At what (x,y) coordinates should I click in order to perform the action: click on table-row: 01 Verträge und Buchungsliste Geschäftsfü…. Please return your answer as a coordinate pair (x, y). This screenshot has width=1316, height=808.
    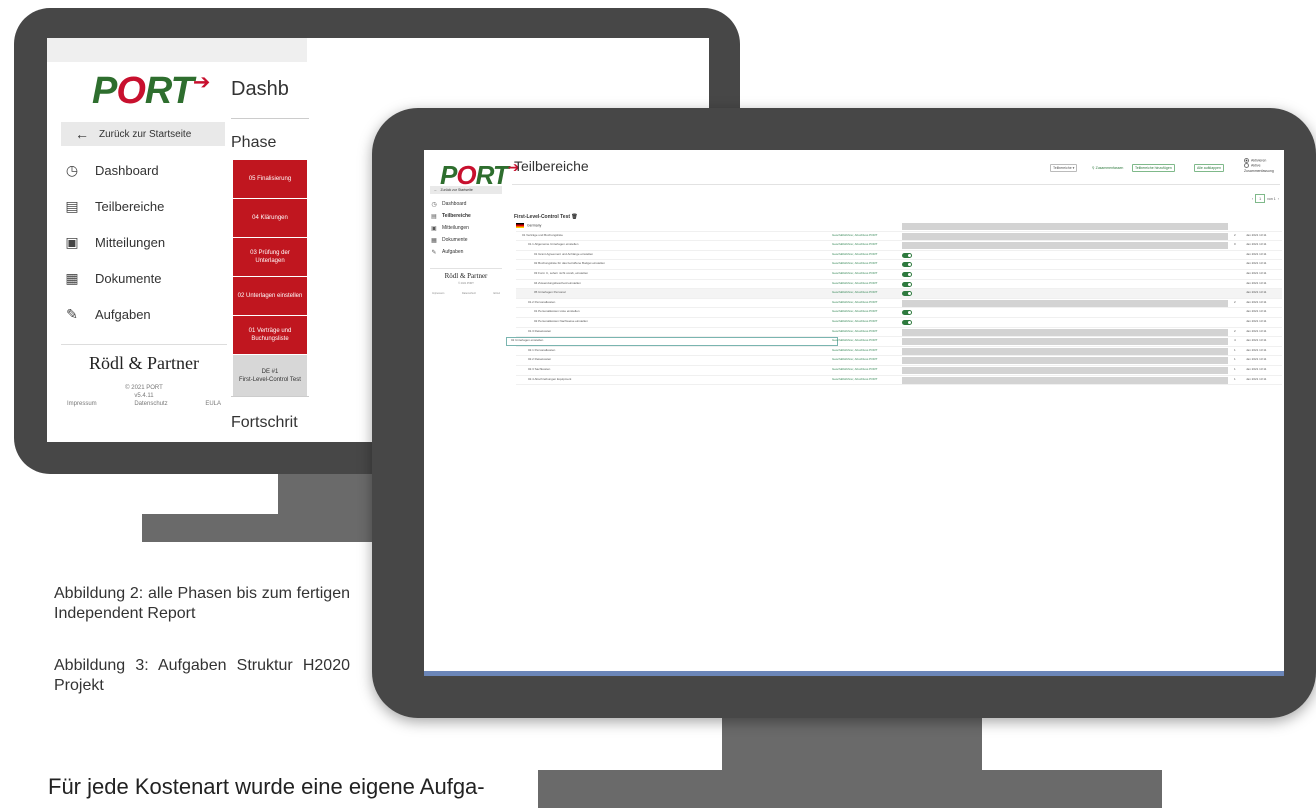
    Looking at the image, I should click on (899, 237).